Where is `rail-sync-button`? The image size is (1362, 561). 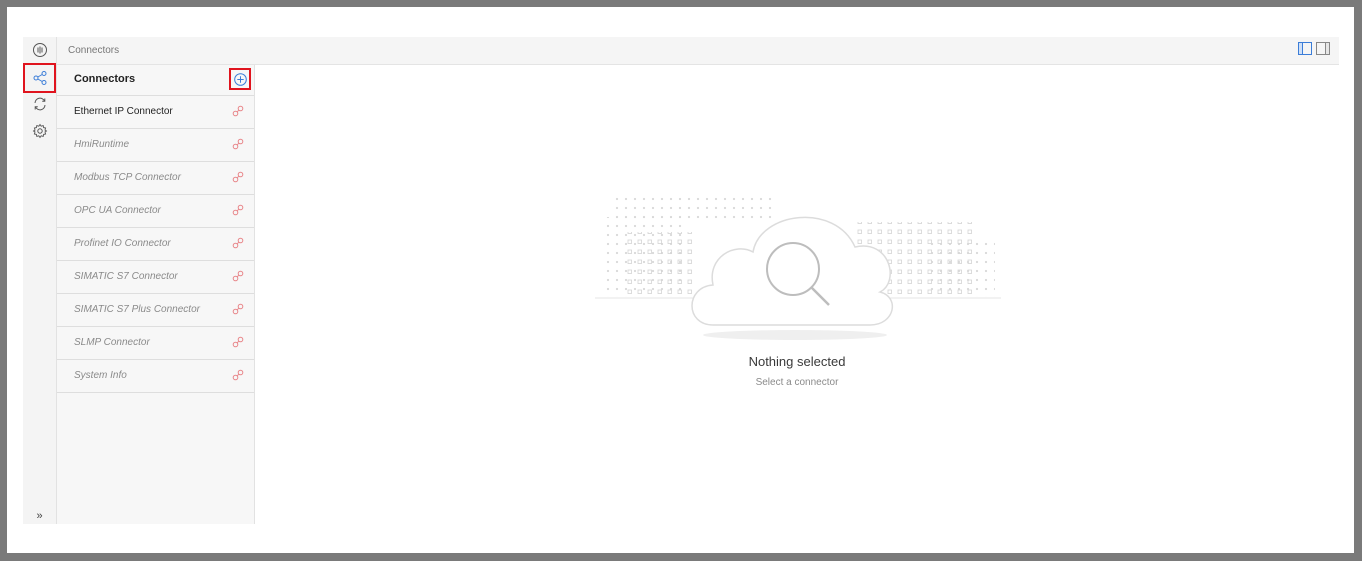
rail-sync-button is located at coordinates (39, 104).